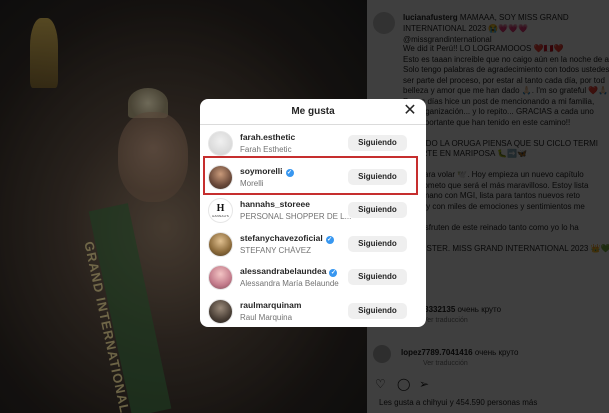 This screenshot has height=413, width=609. I want to click on list-item: soymorelli ✓ Morelli Siguiendo, so click(313, 177).